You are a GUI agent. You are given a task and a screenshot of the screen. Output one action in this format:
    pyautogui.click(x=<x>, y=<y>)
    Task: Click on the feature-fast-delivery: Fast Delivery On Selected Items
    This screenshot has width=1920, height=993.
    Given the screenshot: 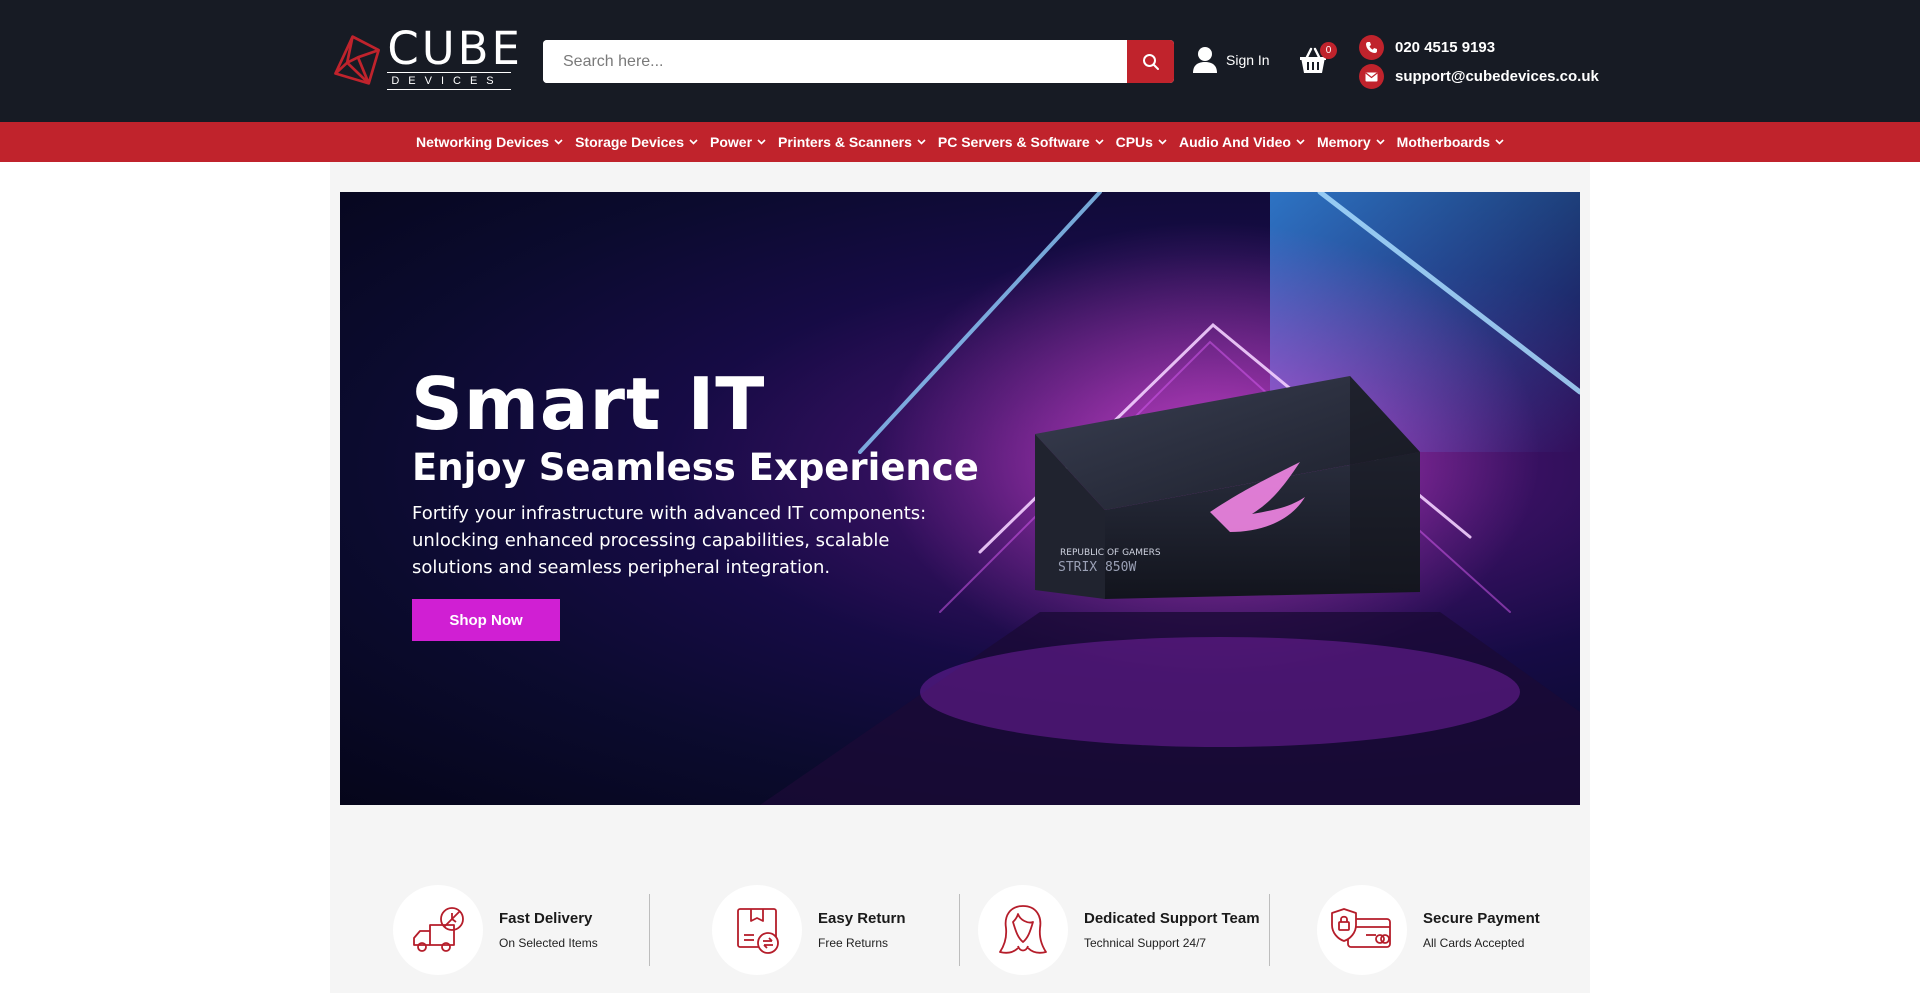 What is the action you would take?
    pyautogui.click(x=495, y=930)
    